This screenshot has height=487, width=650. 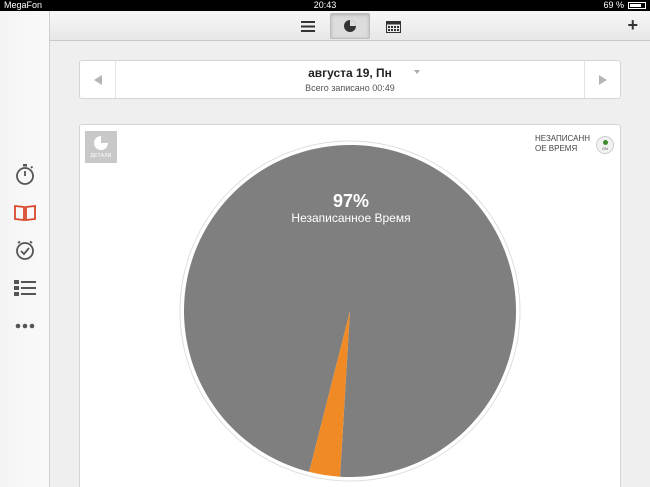 I want to click on sidebar-item-timer, so click(x=25, y=174).